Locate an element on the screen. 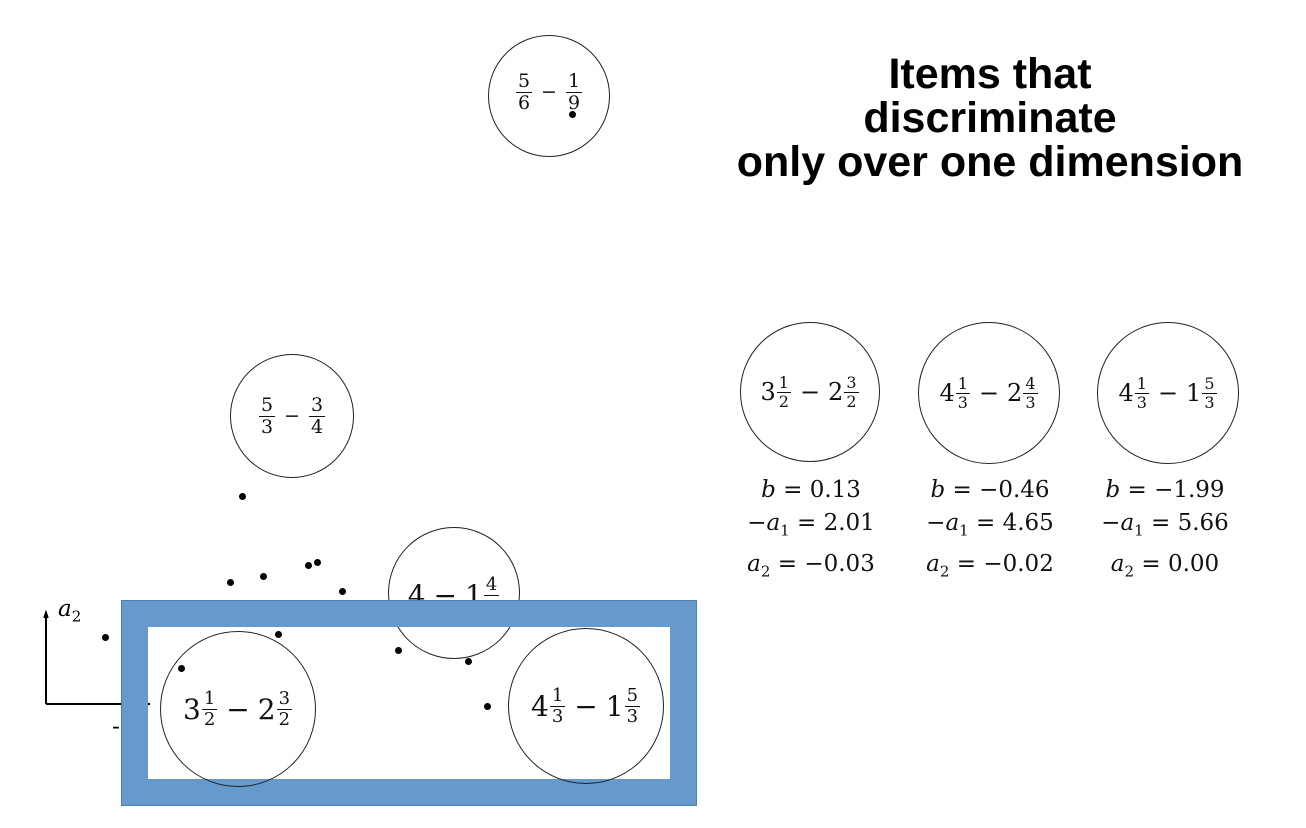 The height and width of the screenshot is (828, 1306). title-line-1: Items that is located at coordinates (990, 74).